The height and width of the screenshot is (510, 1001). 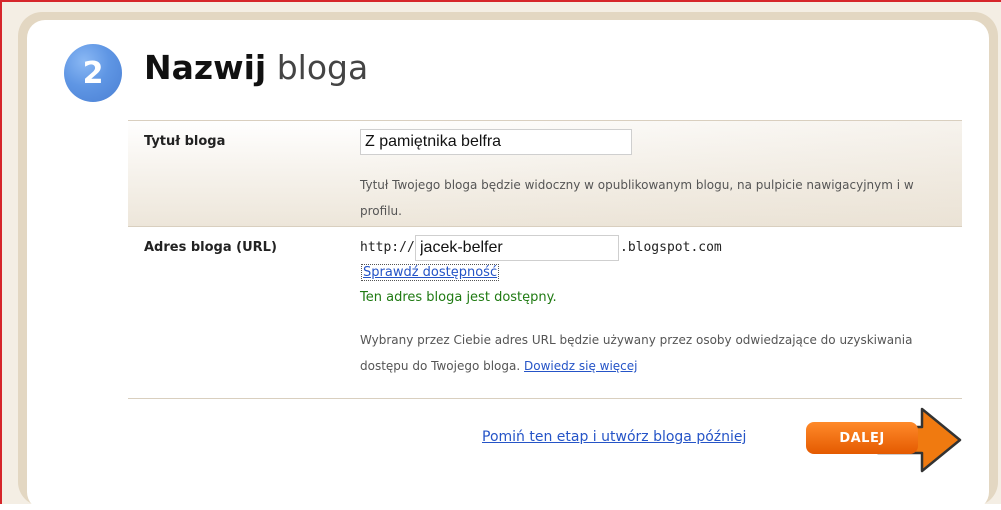 I want to click on page-title: Nazwij bloga, so click(x=256, y=67).